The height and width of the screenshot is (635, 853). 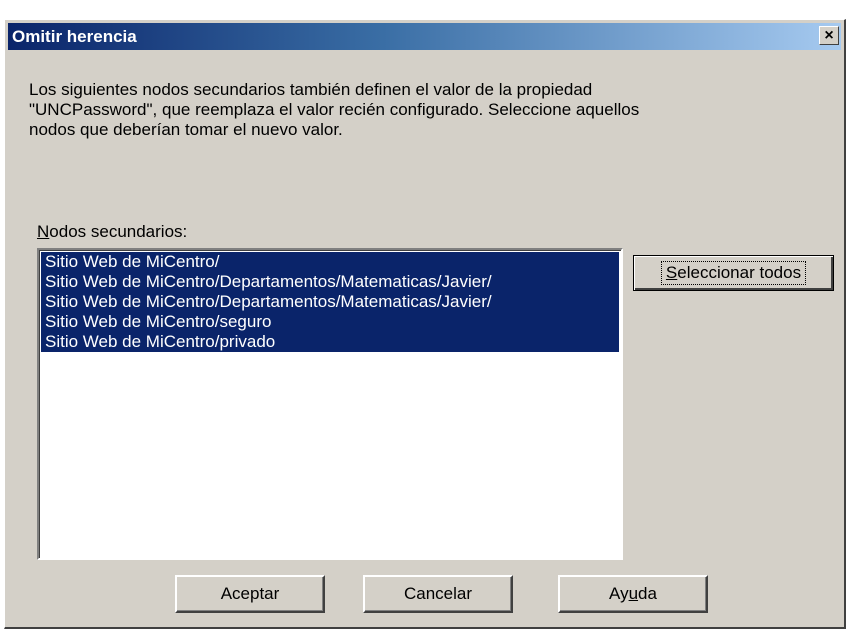 I want to click on ok-button-label: Aceptar, so click(x=250, y=593).